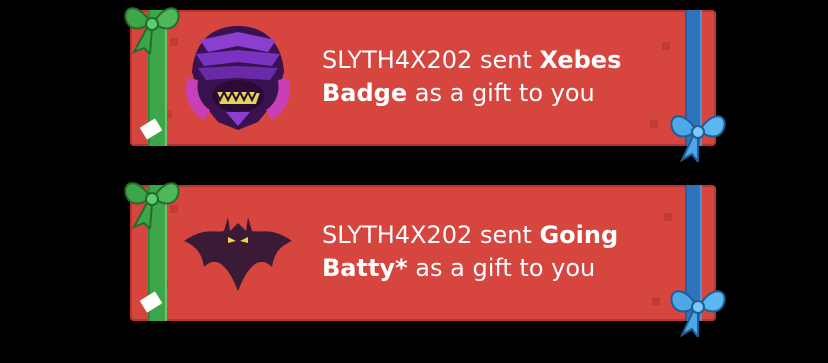 This screenshot has width=828, height=363. What do you see at coordinates (238, 254) in the screenshot?
I see `bat-icon` at bounding box center [238, 254].